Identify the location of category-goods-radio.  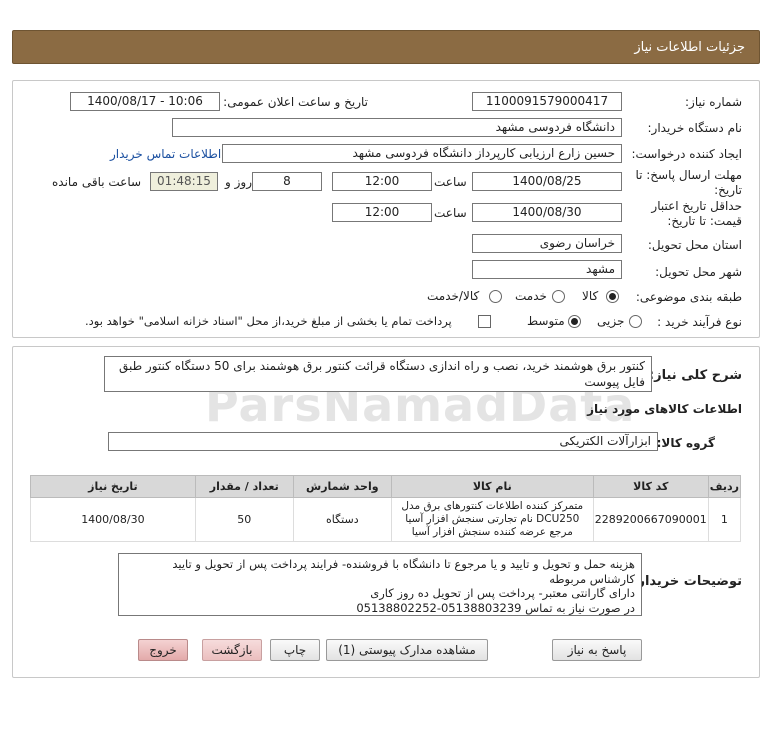
(612, 296).